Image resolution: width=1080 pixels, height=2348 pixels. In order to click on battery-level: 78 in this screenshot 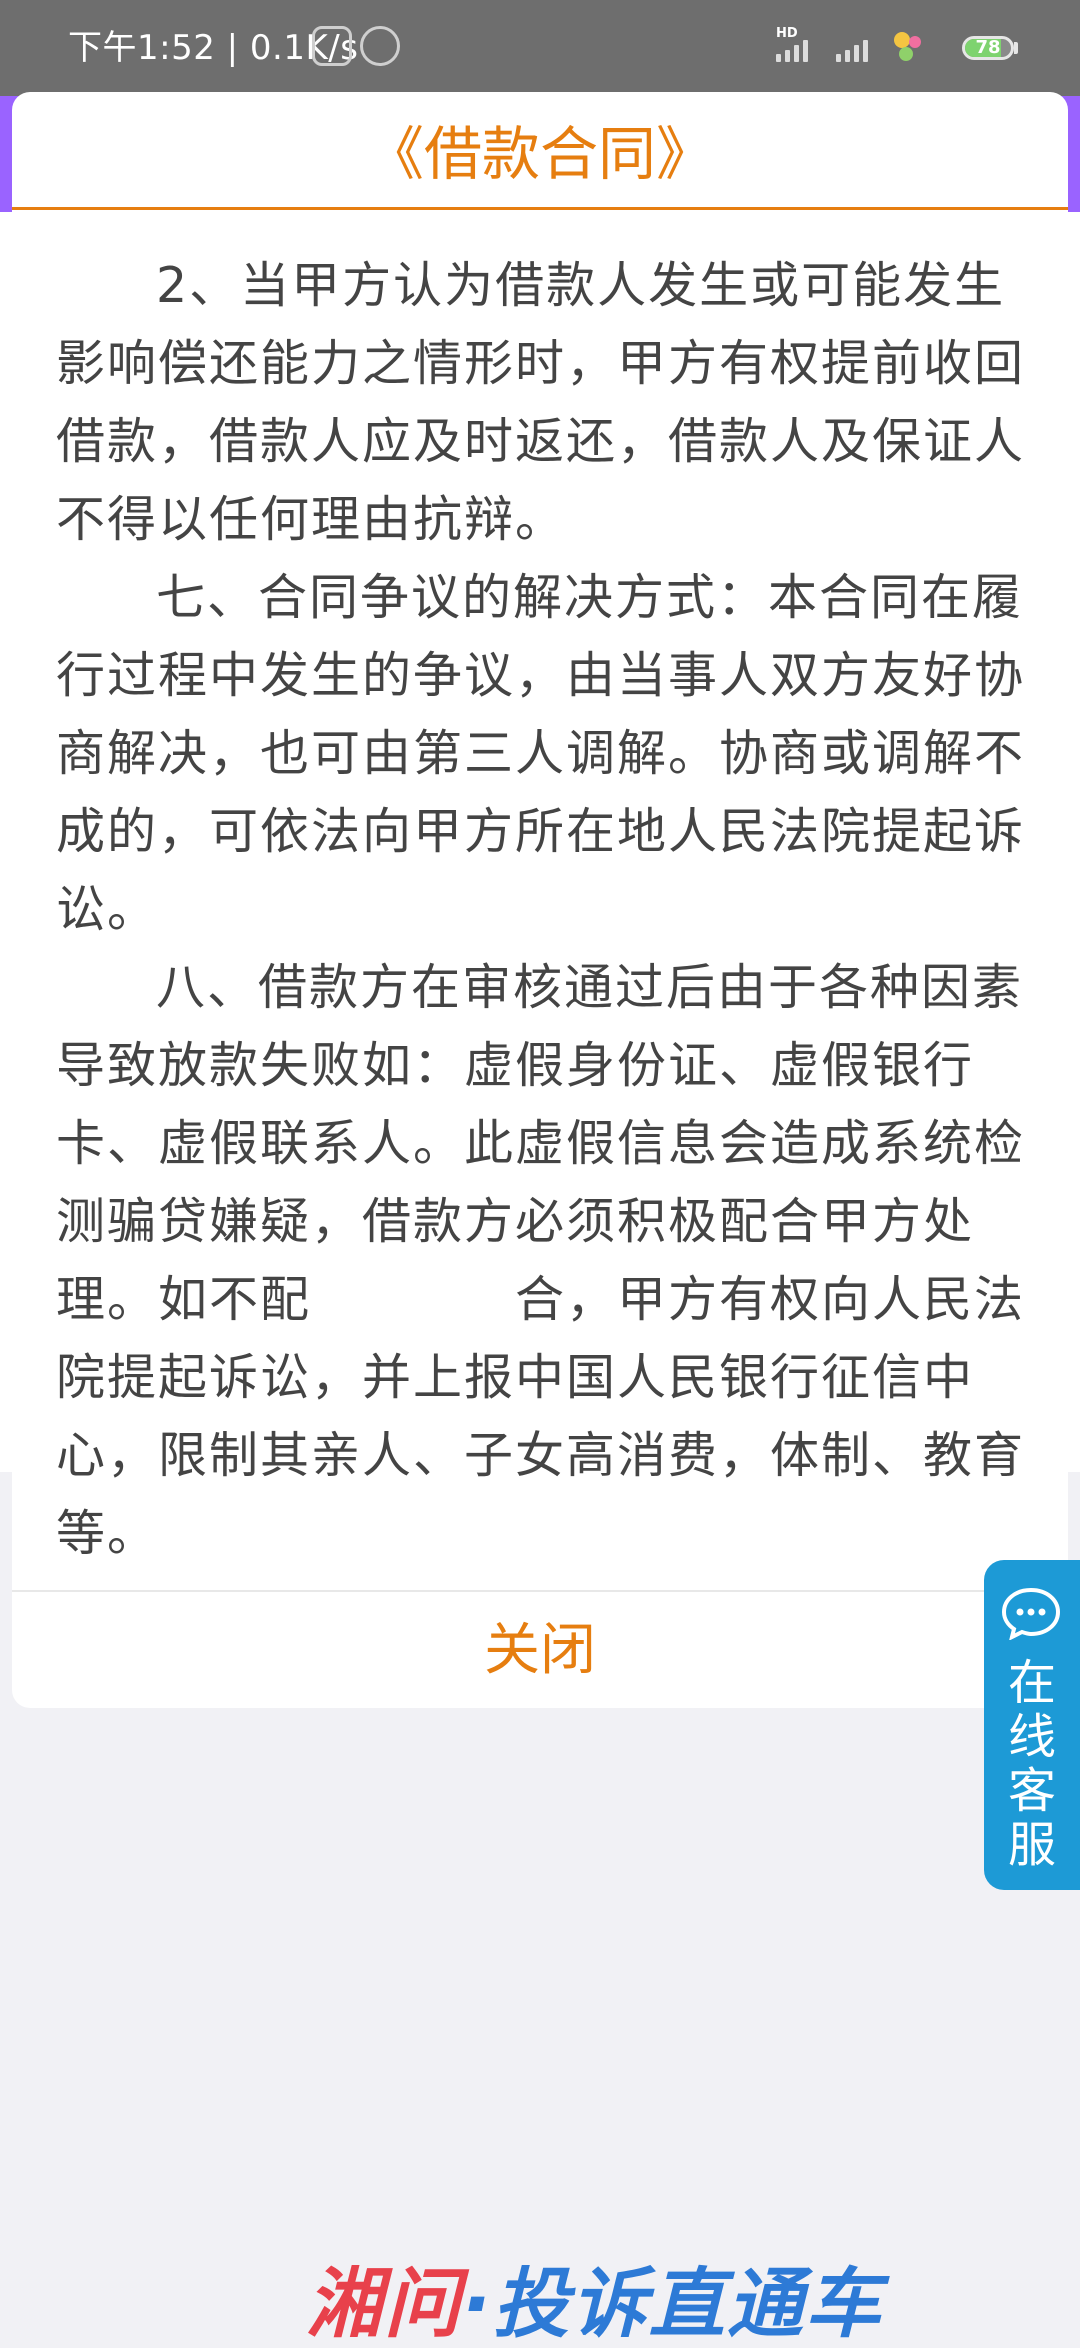, I will do `click(988, 47)`.